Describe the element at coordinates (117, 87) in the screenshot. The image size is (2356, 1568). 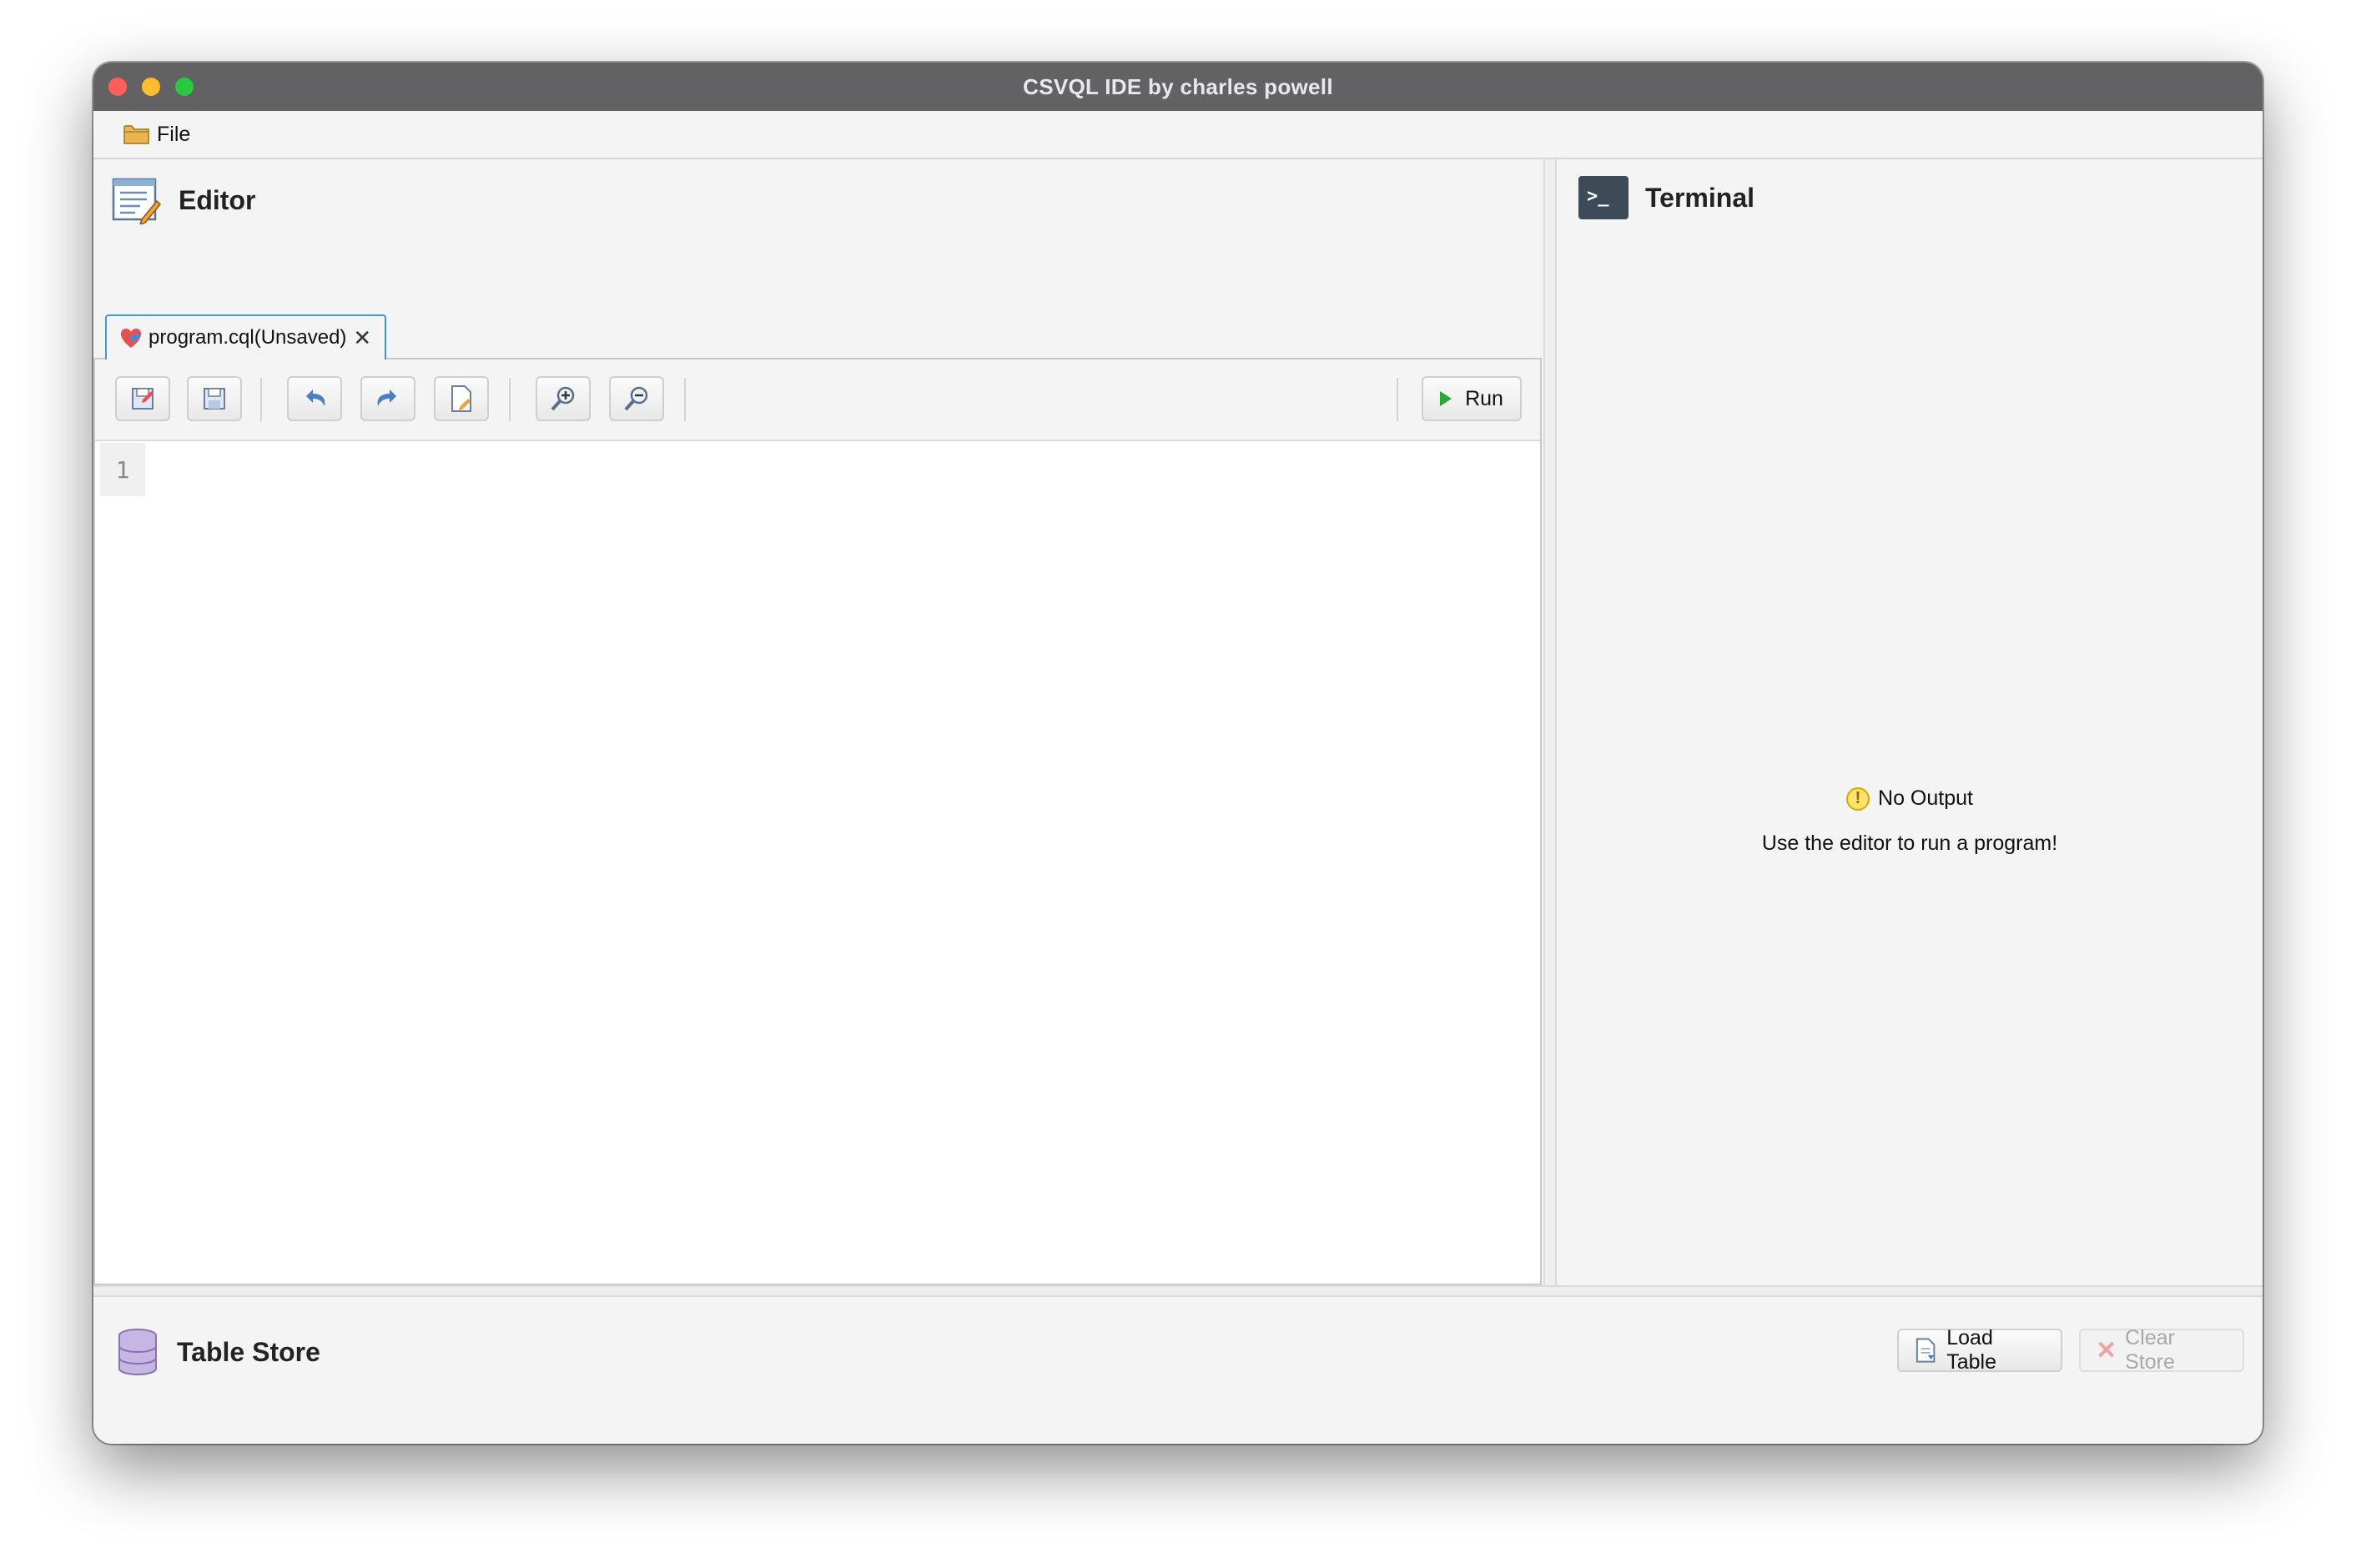
I see `close-window-button` at that location.